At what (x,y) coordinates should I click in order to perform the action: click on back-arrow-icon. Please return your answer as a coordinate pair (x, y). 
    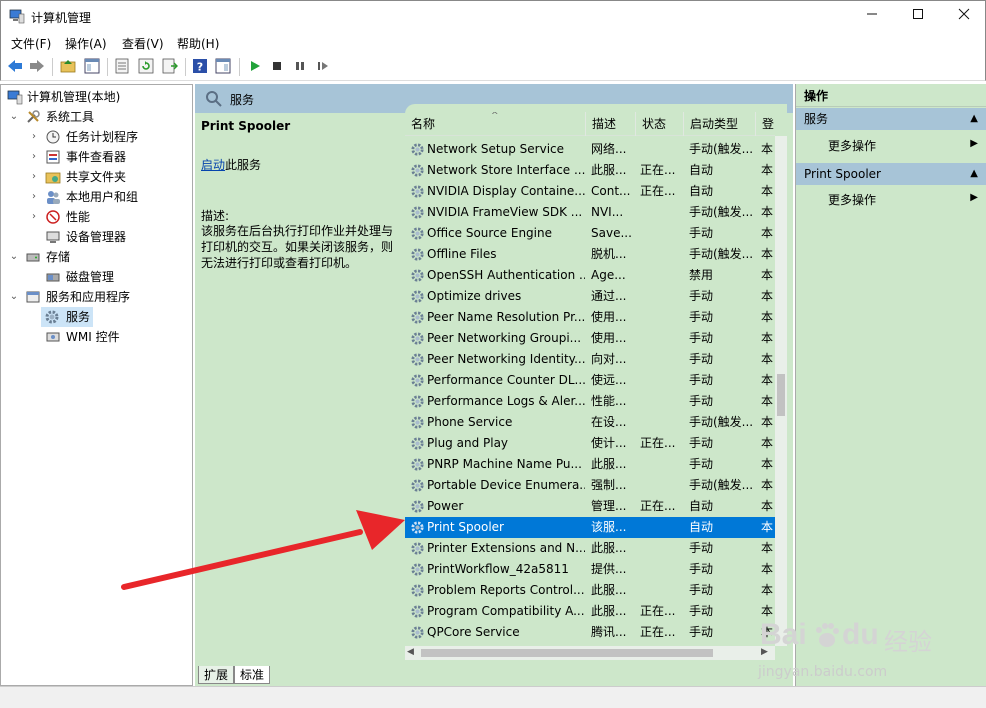
    Looking at the image, I should click on (15, 66).